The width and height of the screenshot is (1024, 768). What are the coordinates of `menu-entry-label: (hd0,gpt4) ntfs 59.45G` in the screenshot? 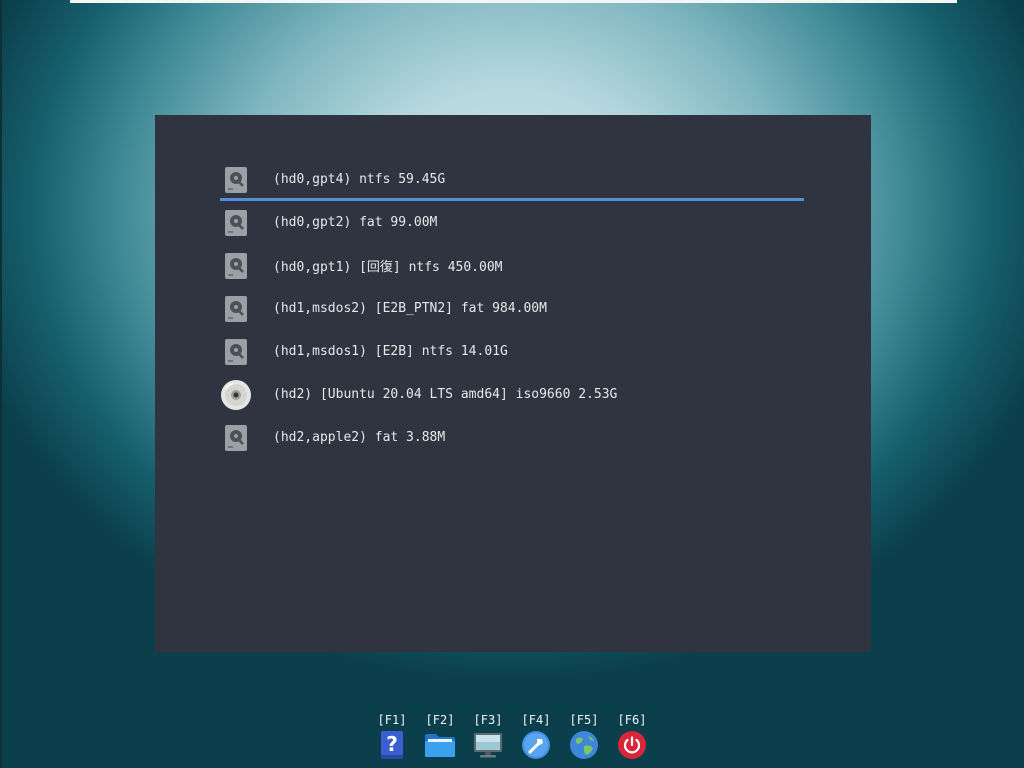 It's located at (359, 179).